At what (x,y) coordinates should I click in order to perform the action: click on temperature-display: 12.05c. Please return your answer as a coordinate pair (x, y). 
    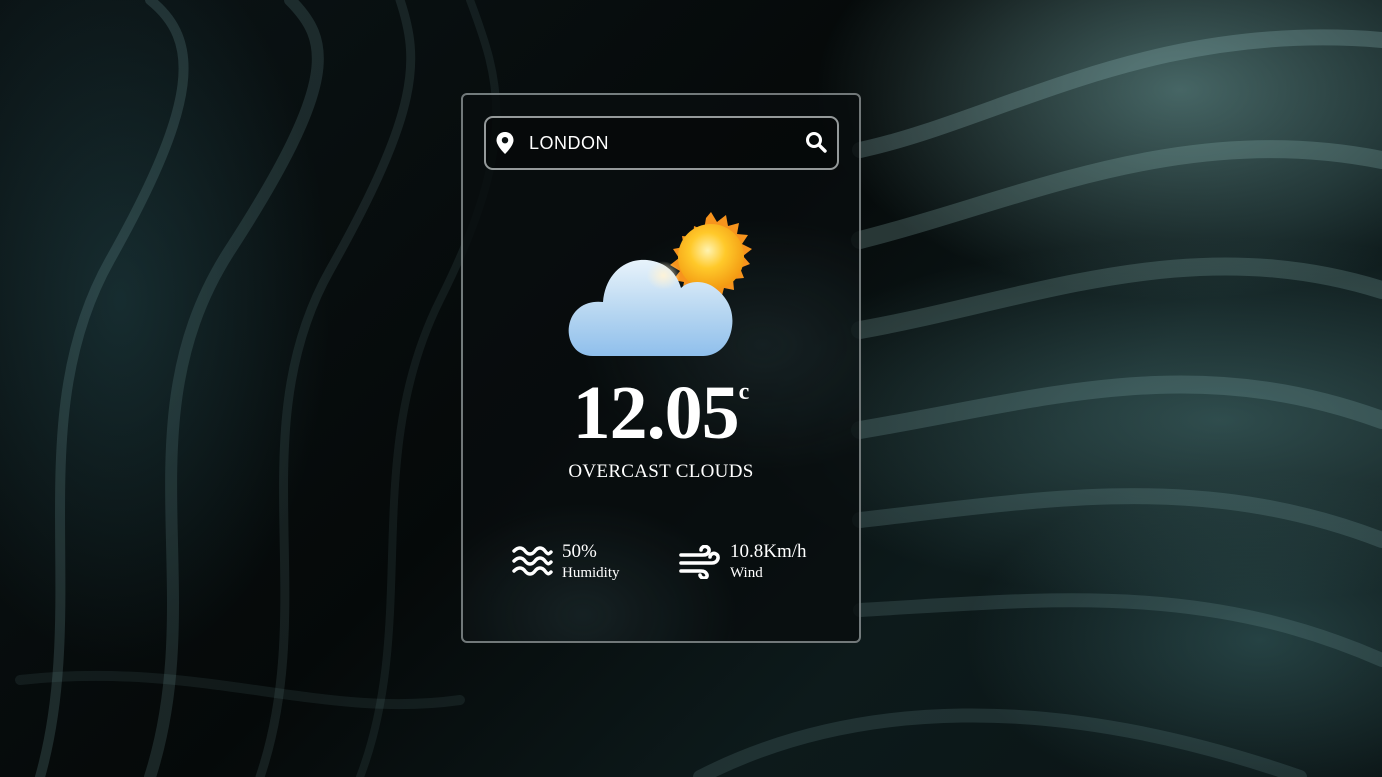
    Looking at the image, I should click on (661, 413).